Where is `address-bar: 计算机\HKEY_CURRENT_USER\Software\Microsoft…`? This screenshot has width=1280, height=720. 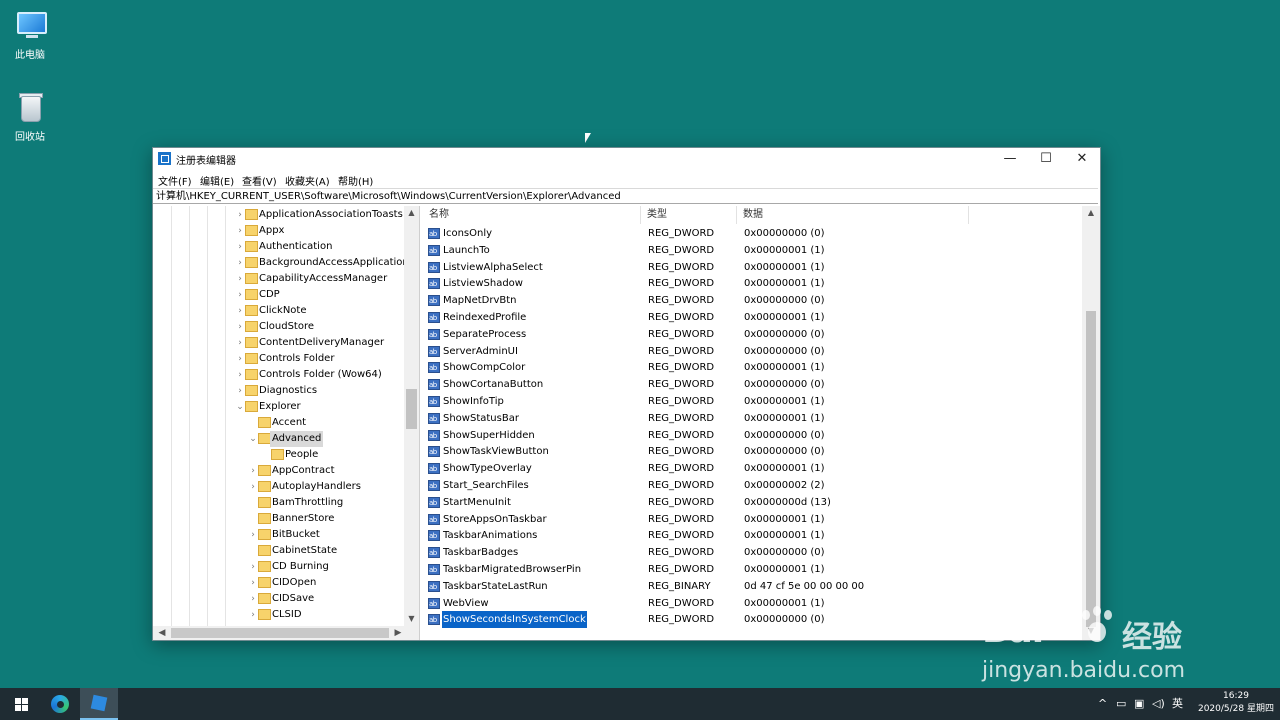 address-bar: 计算机\HKEY_CURRENT_USER\Software\Microsoft… is located at coordinates (625, 196).